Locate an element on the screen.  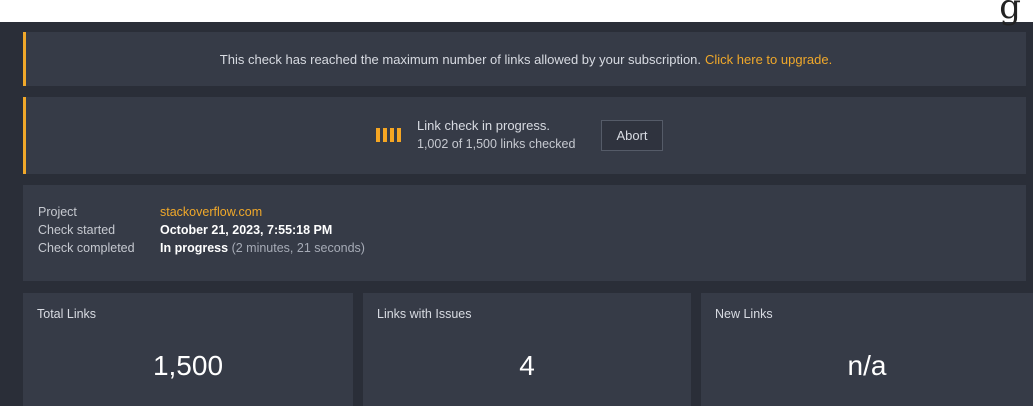
links-with-issues-value: 4 is located at coordinates (527, 365).